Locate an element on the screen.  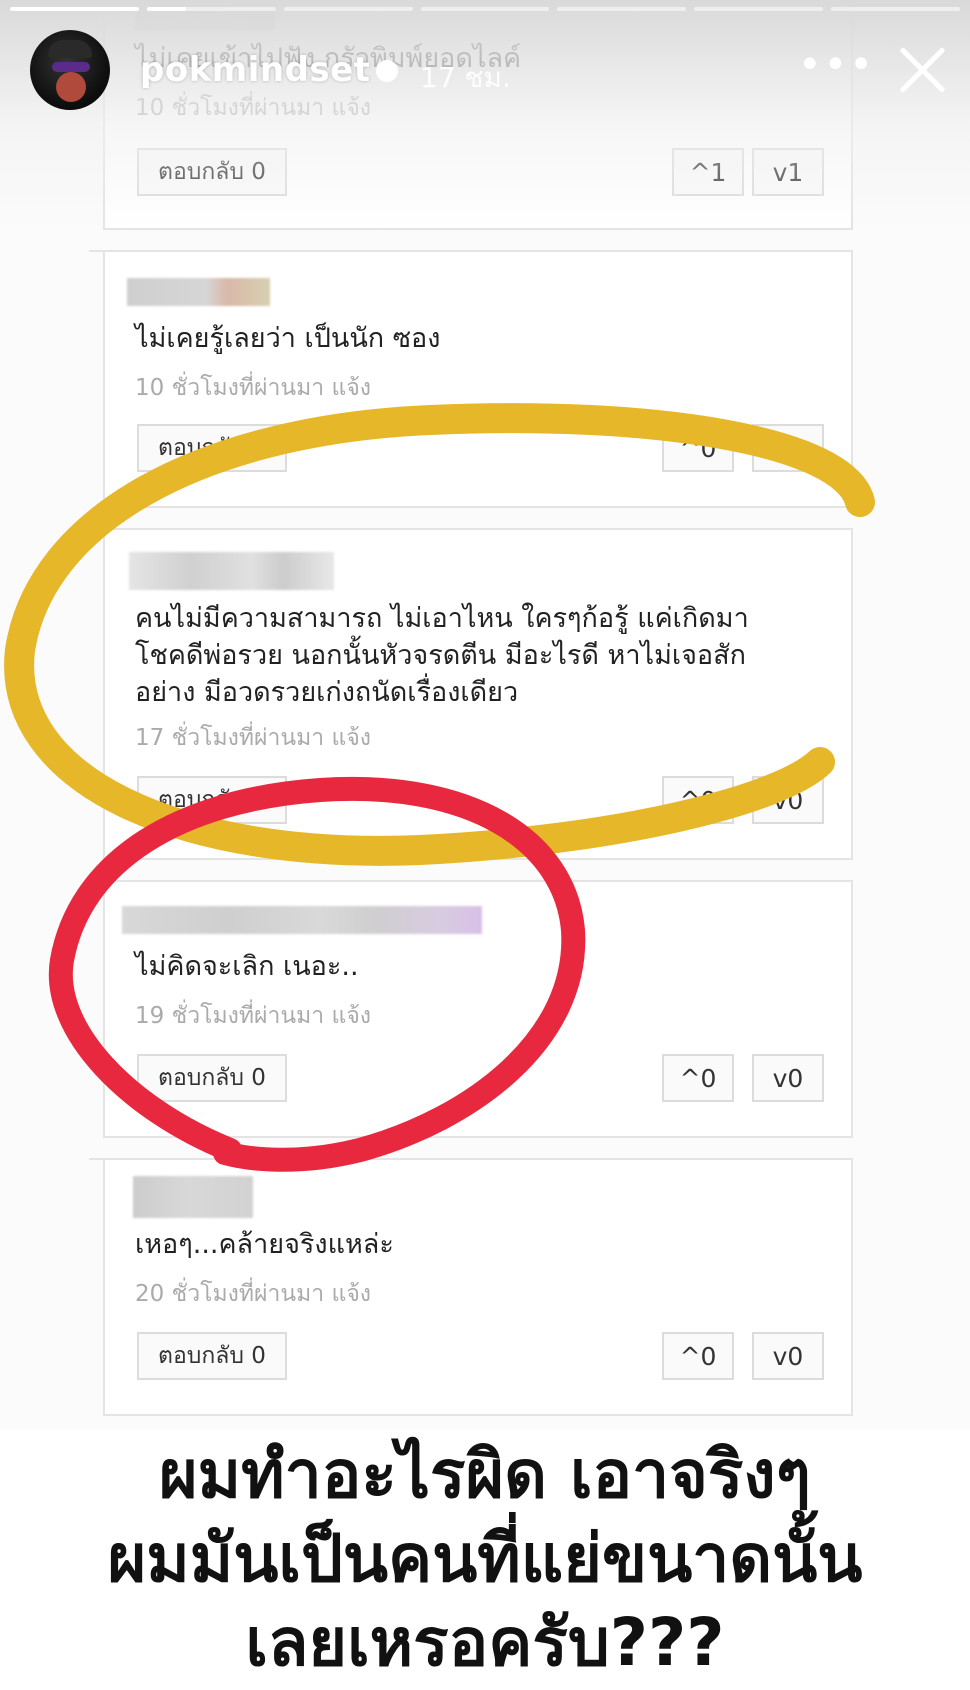
downvote-button: v1 is located at coordinates (788, 172).